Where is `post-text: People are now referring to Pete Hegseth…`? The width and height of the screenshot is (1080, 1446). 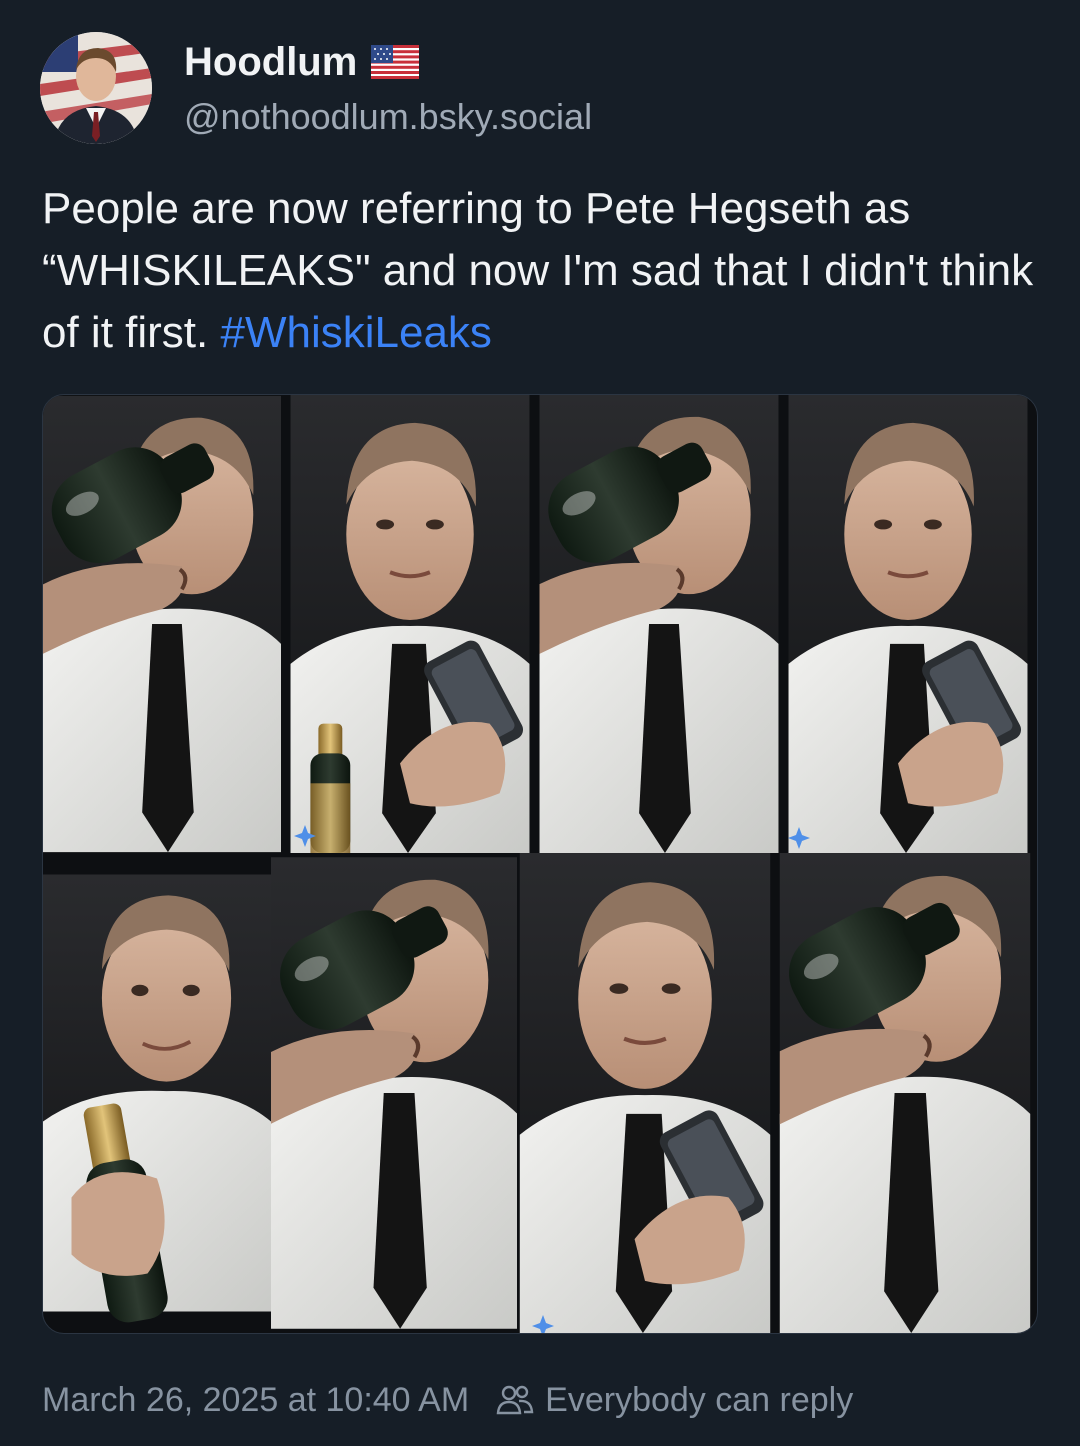 post-text: People are now referring to Pete Hegseth… is located at coordinates (542, 271).